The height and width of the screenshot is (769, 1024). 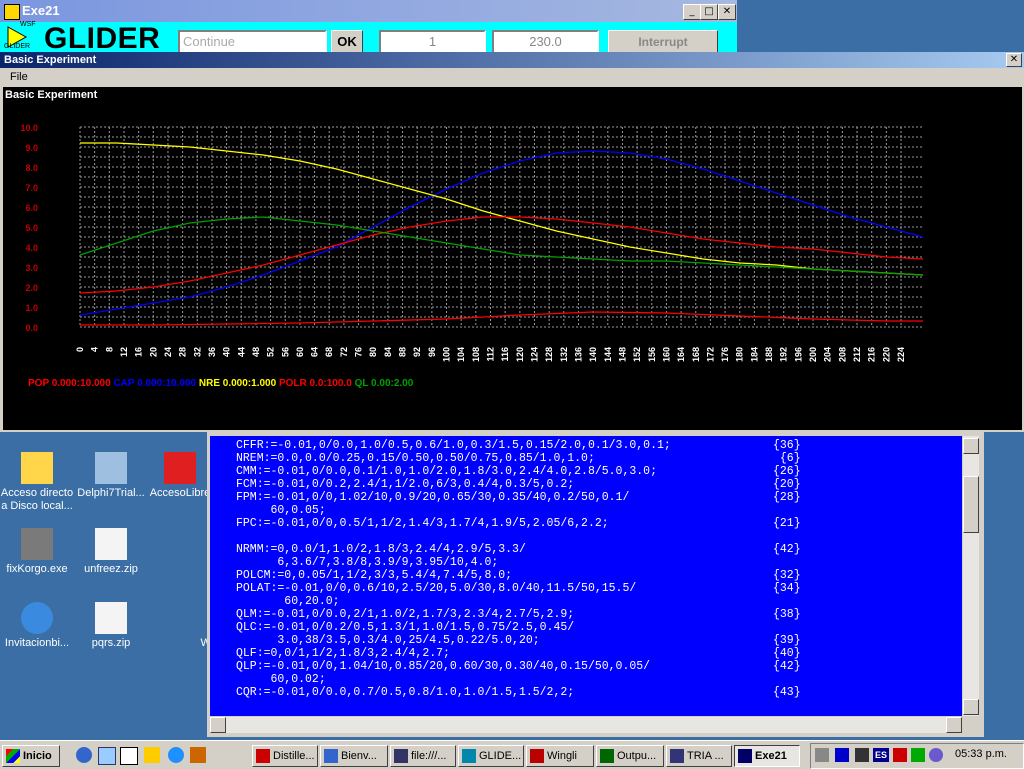 What do you see at coordinates (198, 755) in the screenshot?
I see `quicklaunch-app-icon` at bounding box center [198, 755].